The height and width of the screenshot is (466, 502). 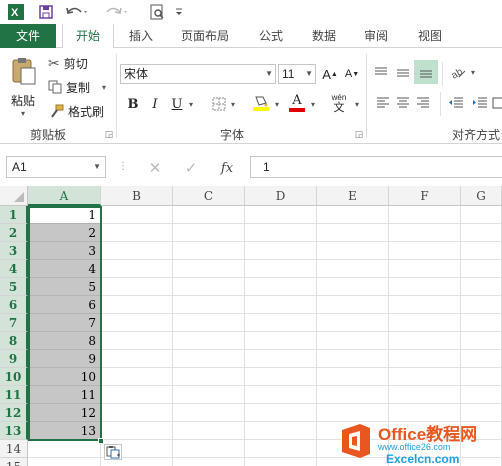 What do you see at coordinates (324, 36) in the screenshot?
I see `tab-data: 数据` at bounding box center [324, 36].